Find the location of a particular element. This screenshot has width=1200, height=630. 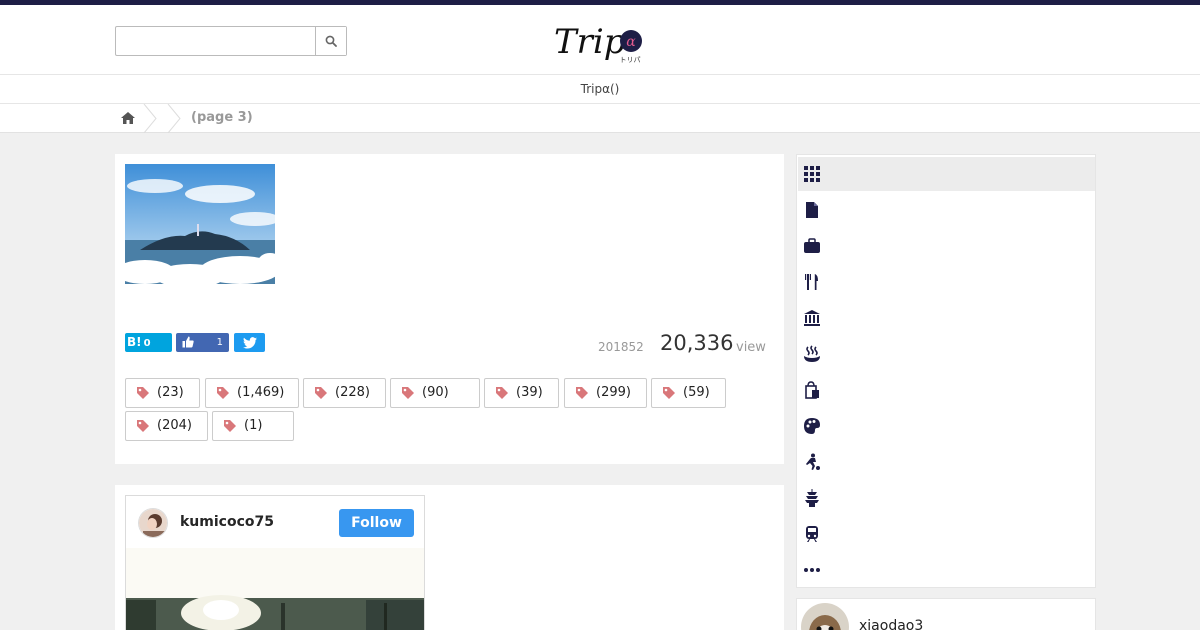

user-card: xiaodao3 is located at coordinates (946, 614).